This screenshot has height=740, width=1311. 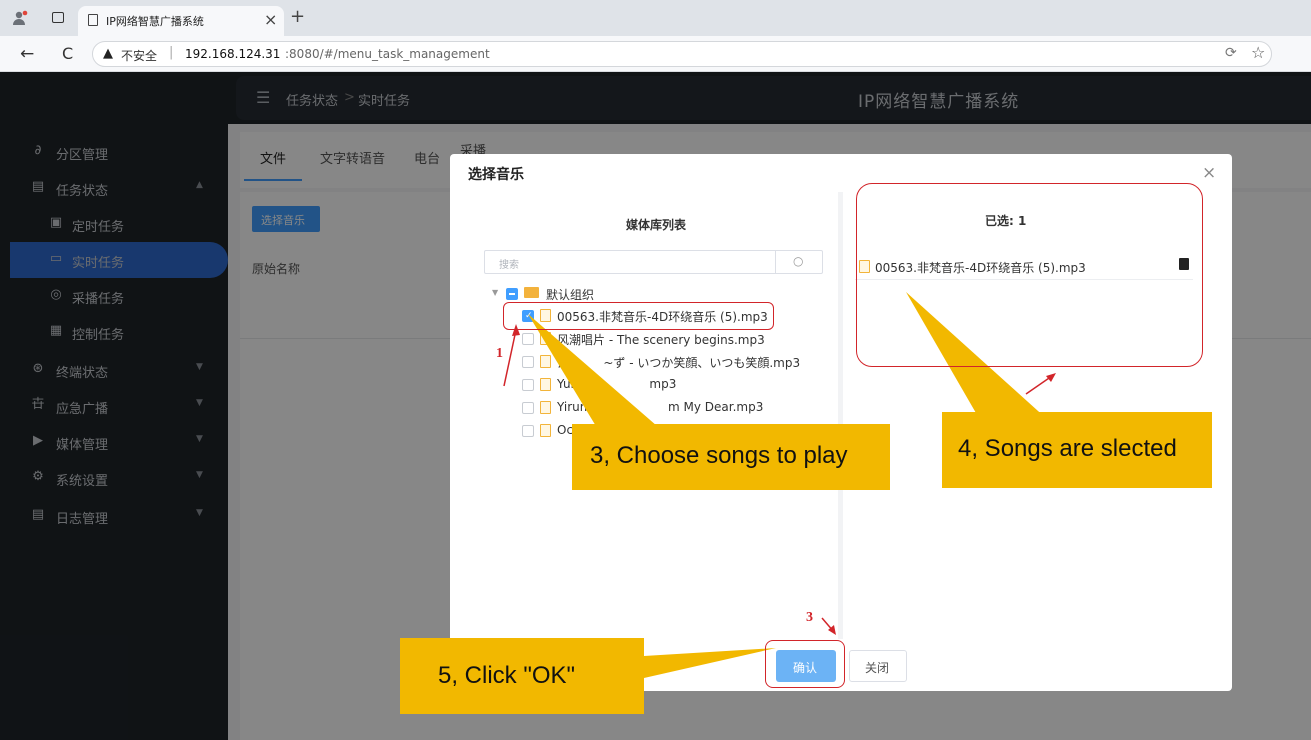 I want to click on highlight-confirm-button, so click(x=805, y=664).